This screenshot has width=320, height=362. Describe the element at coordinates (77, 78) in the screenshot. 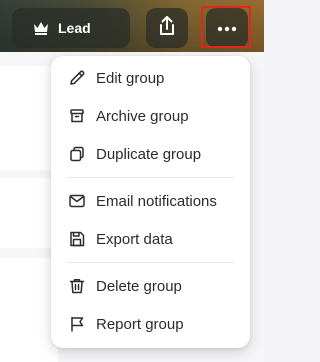

I see `pencil-icon` at that location.